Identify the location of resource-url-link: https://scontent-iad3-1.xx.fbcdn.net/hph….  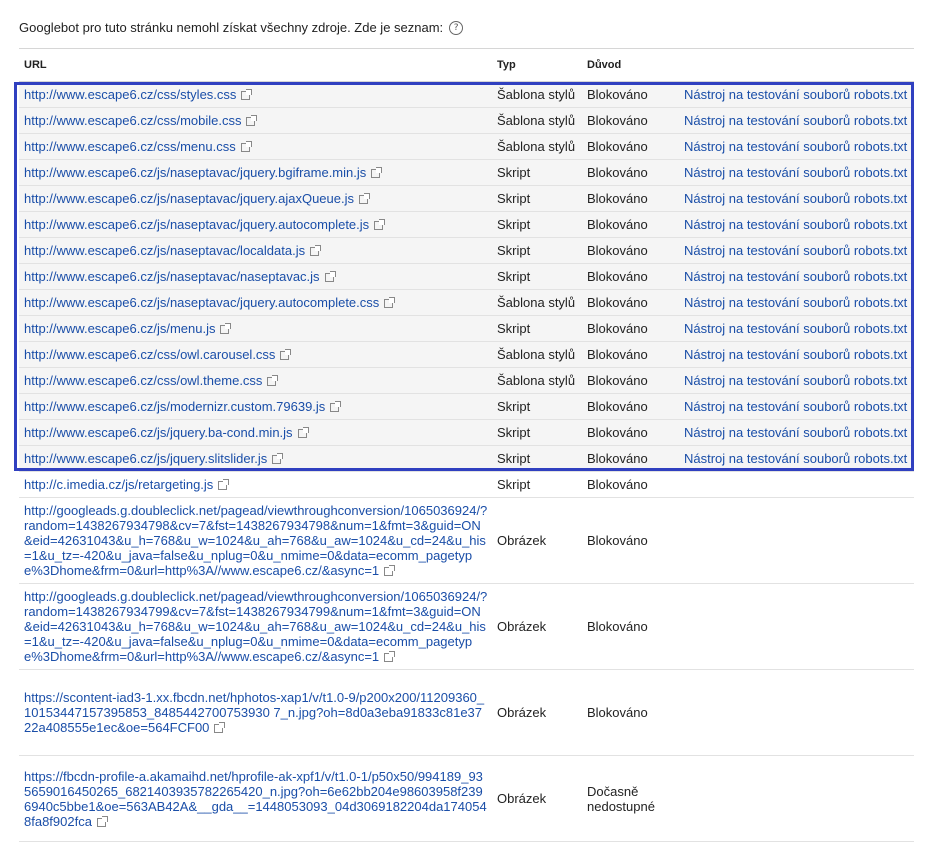
(254, 712).